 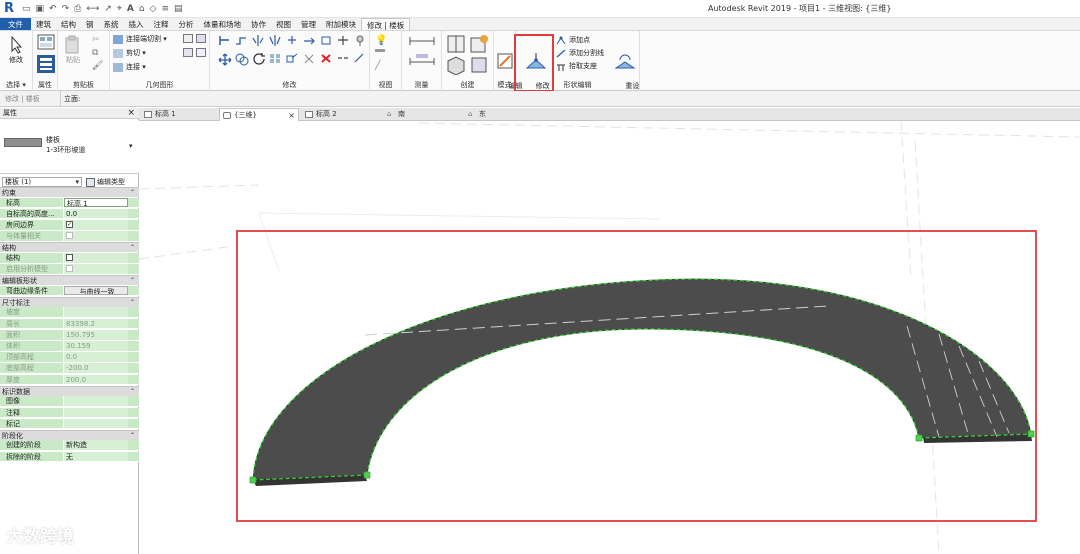 What do you see at coordinates (46, 64) in the screenshot?
I see `properties-icon` at bounding box center [46, 64].